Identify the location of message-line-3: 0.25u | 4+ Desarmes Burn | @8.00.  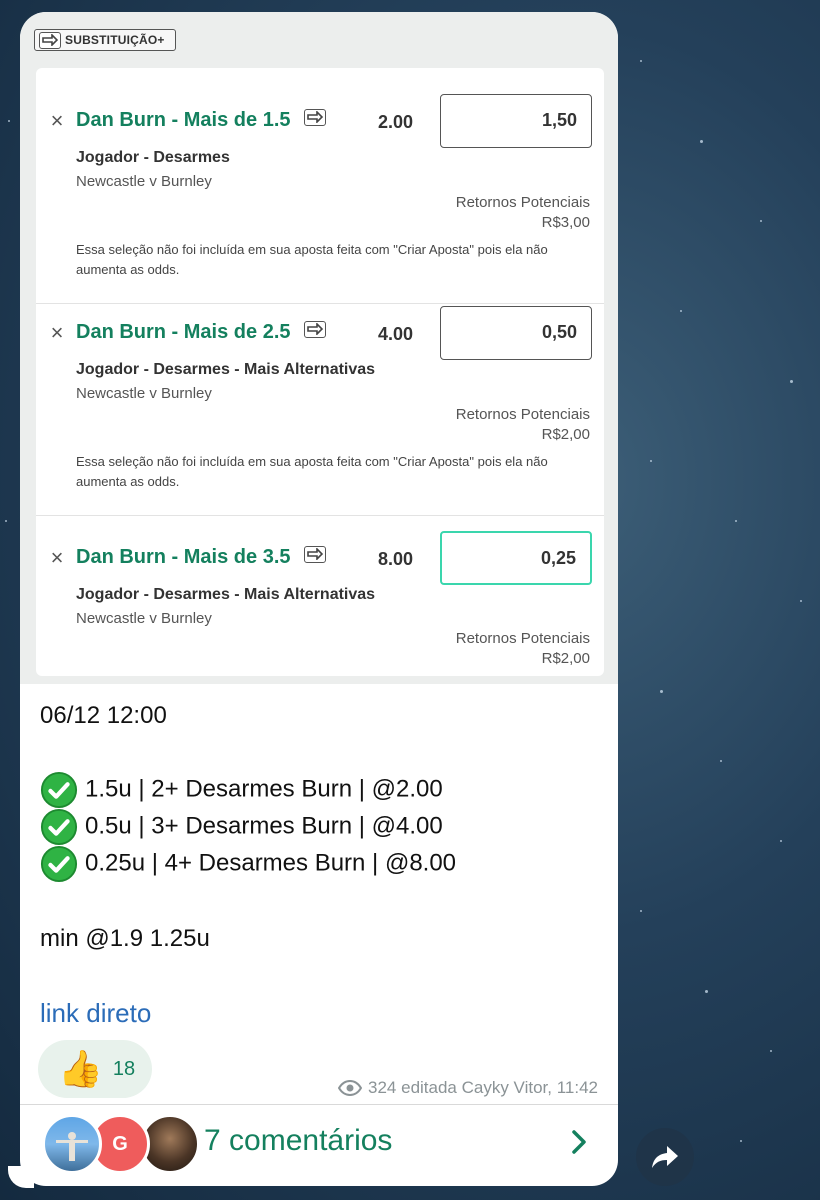
(248, 864).